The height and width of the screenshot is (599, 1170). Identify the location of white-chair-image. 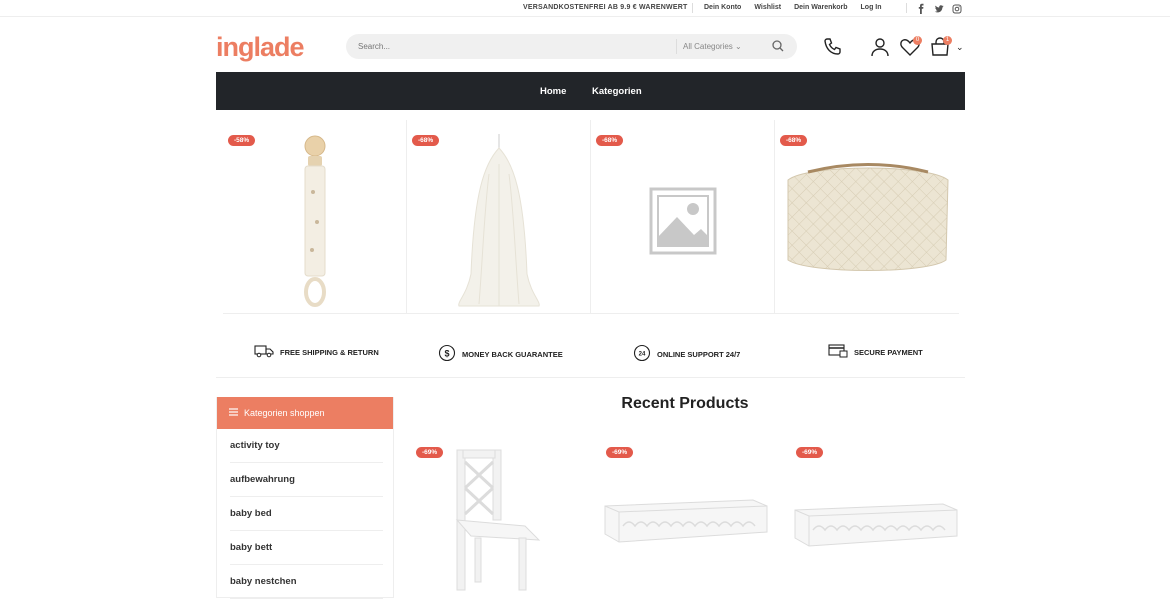
(498, 520).